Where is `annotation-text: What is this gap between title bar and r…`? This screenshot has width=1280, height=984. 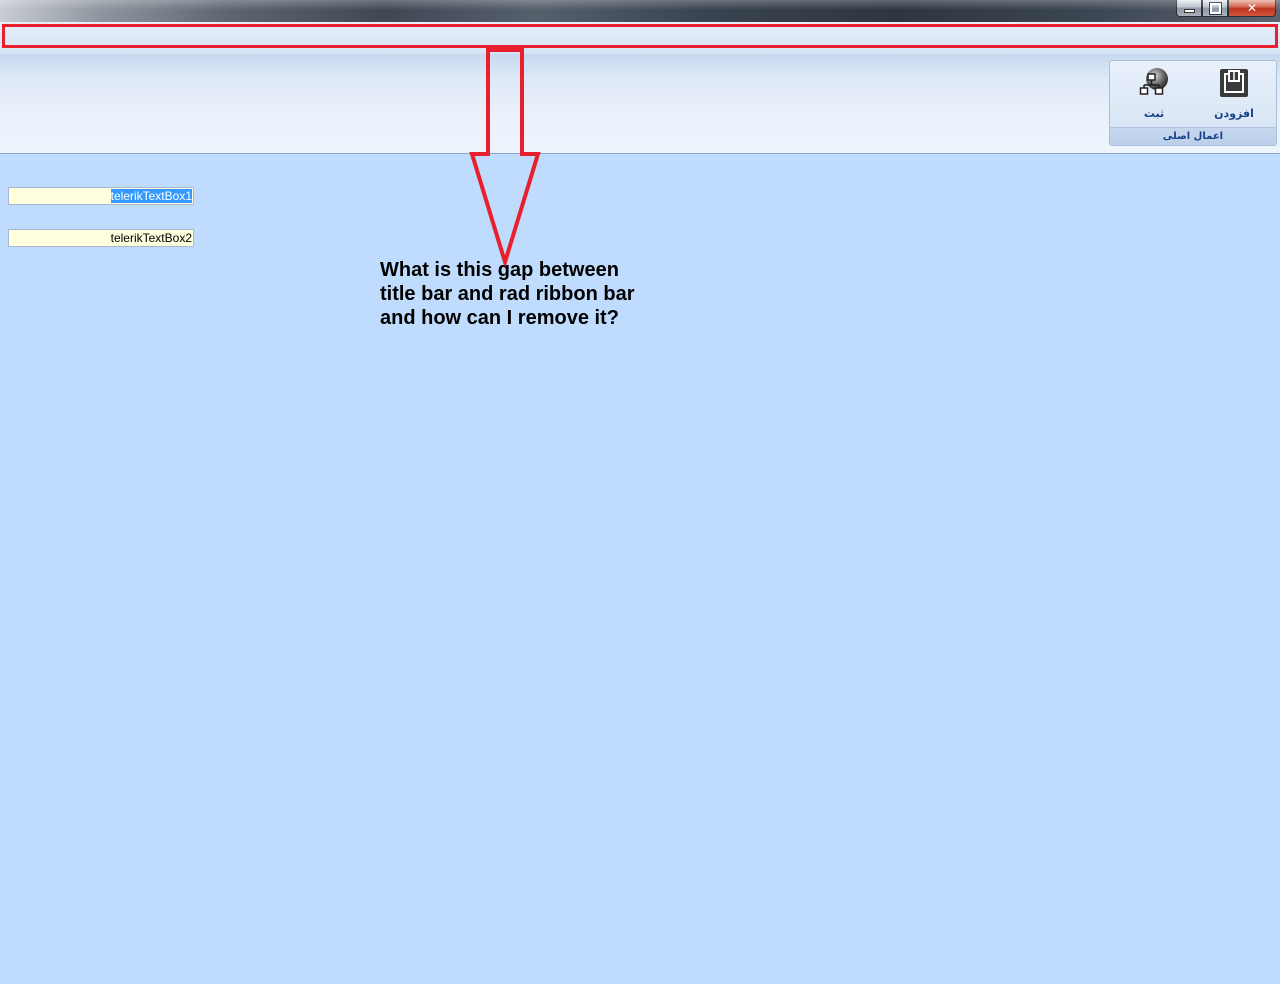 annotation-text: What is this gap between title bar and r… is located at coordinates (540, 294).